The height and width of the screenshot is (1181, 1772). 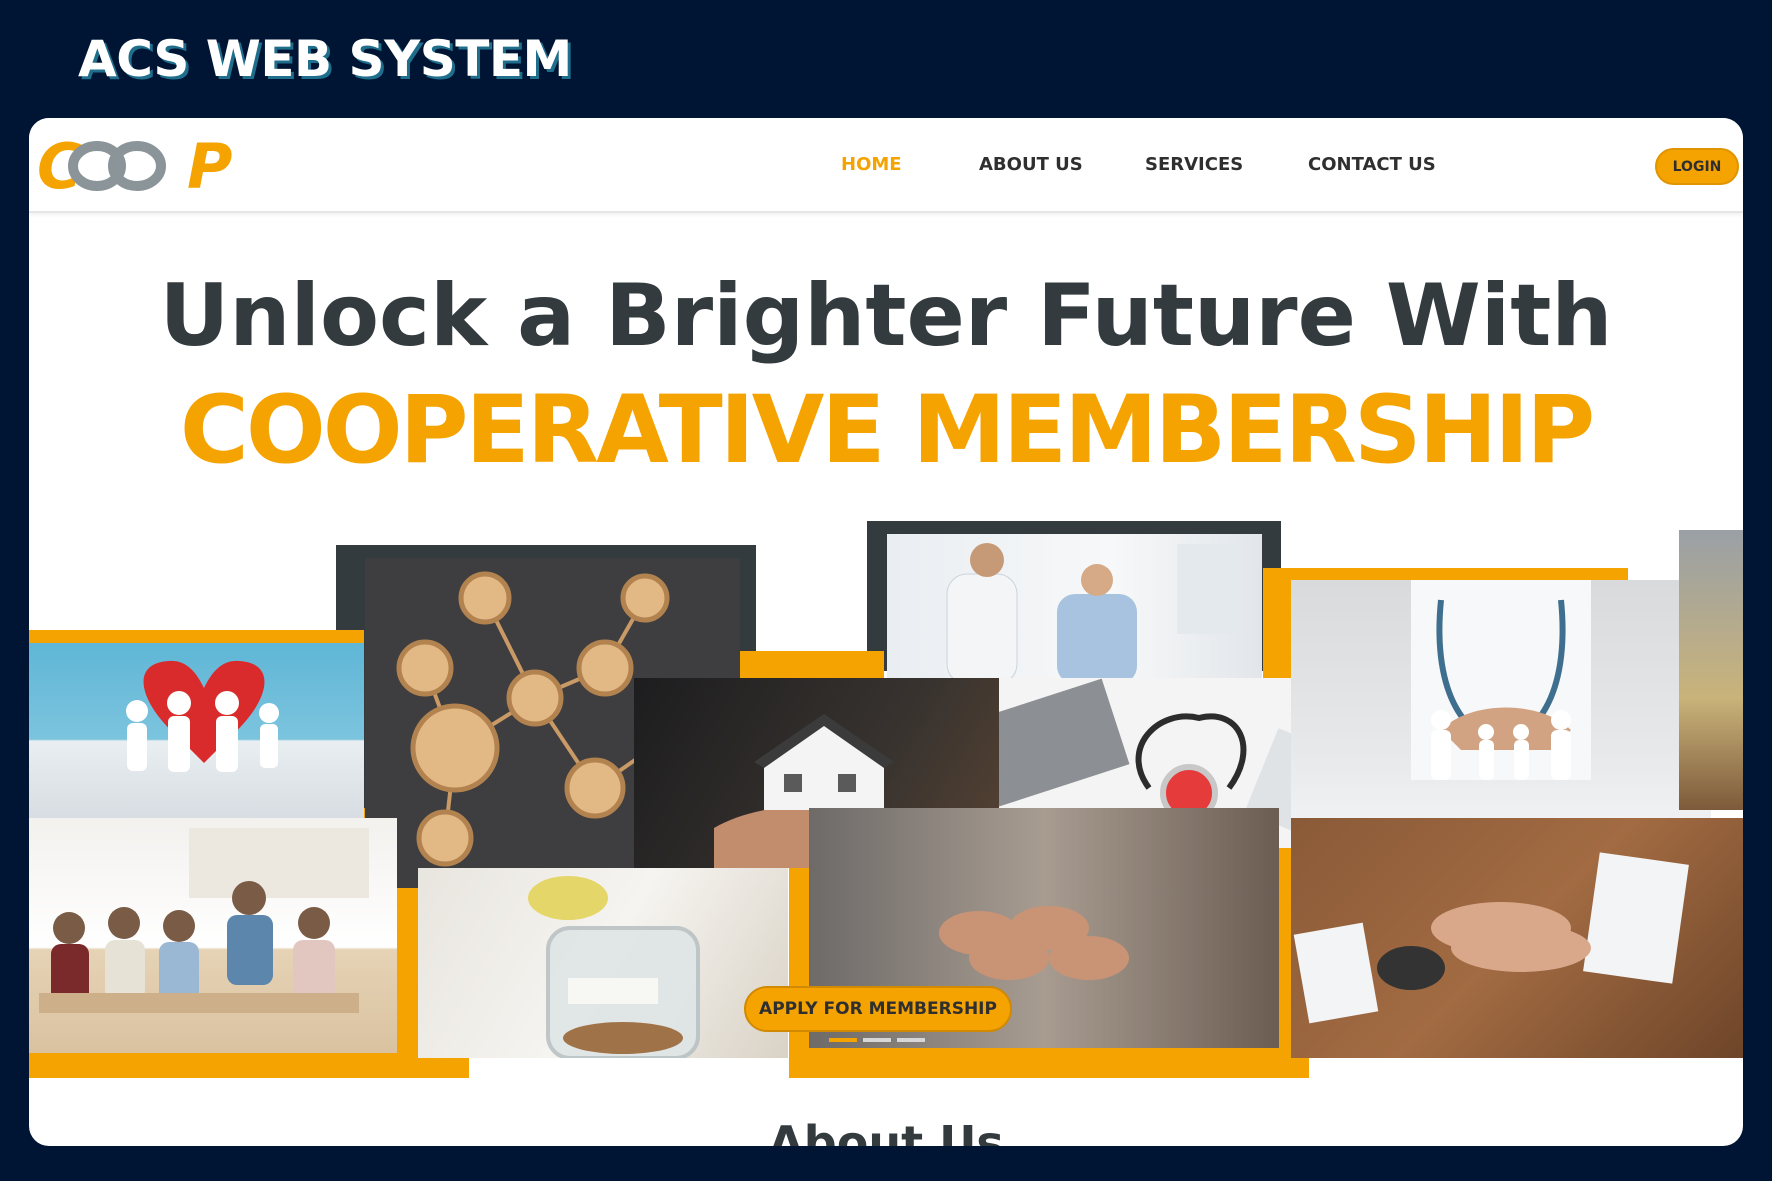 I want to click on hero-subtitle: COOPERATIVE MEMBERSHIP, so click(x=887, y=430).